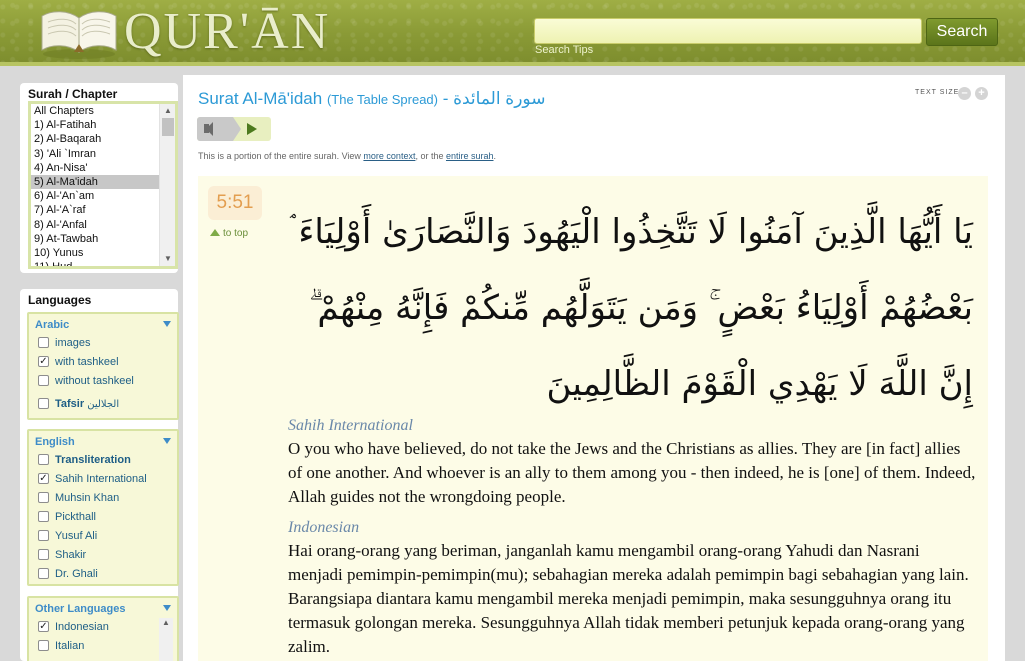 The width and height of the screenshot is (1025, 661). What do you see at coordinates (227, 31) in the screenshot?
I see `site-logo-text: QUR'ĀN` at bounding box center [227, 31].